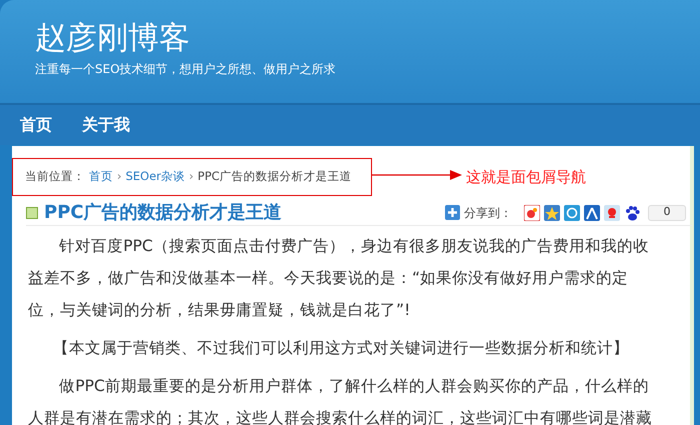 This screenshot has height=425, width=700. Describe the element at coordinates (55, 177) in the screenshot. I see `breadcrumb-label: 当前位置：` at that location.